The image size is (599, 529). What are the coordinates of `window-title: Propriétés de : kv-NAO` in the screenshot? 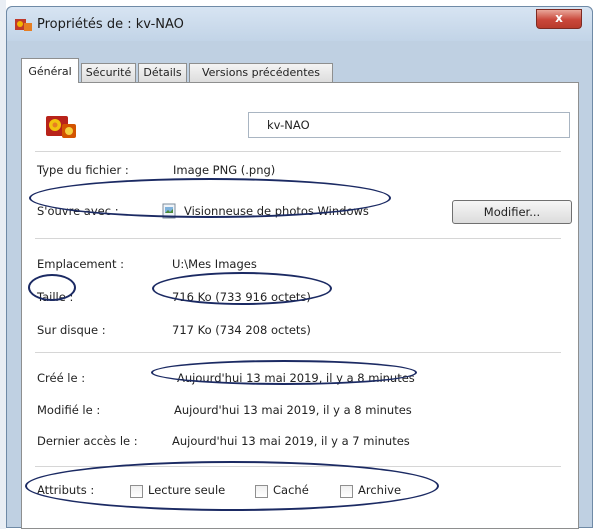 It's located at (110, 24).